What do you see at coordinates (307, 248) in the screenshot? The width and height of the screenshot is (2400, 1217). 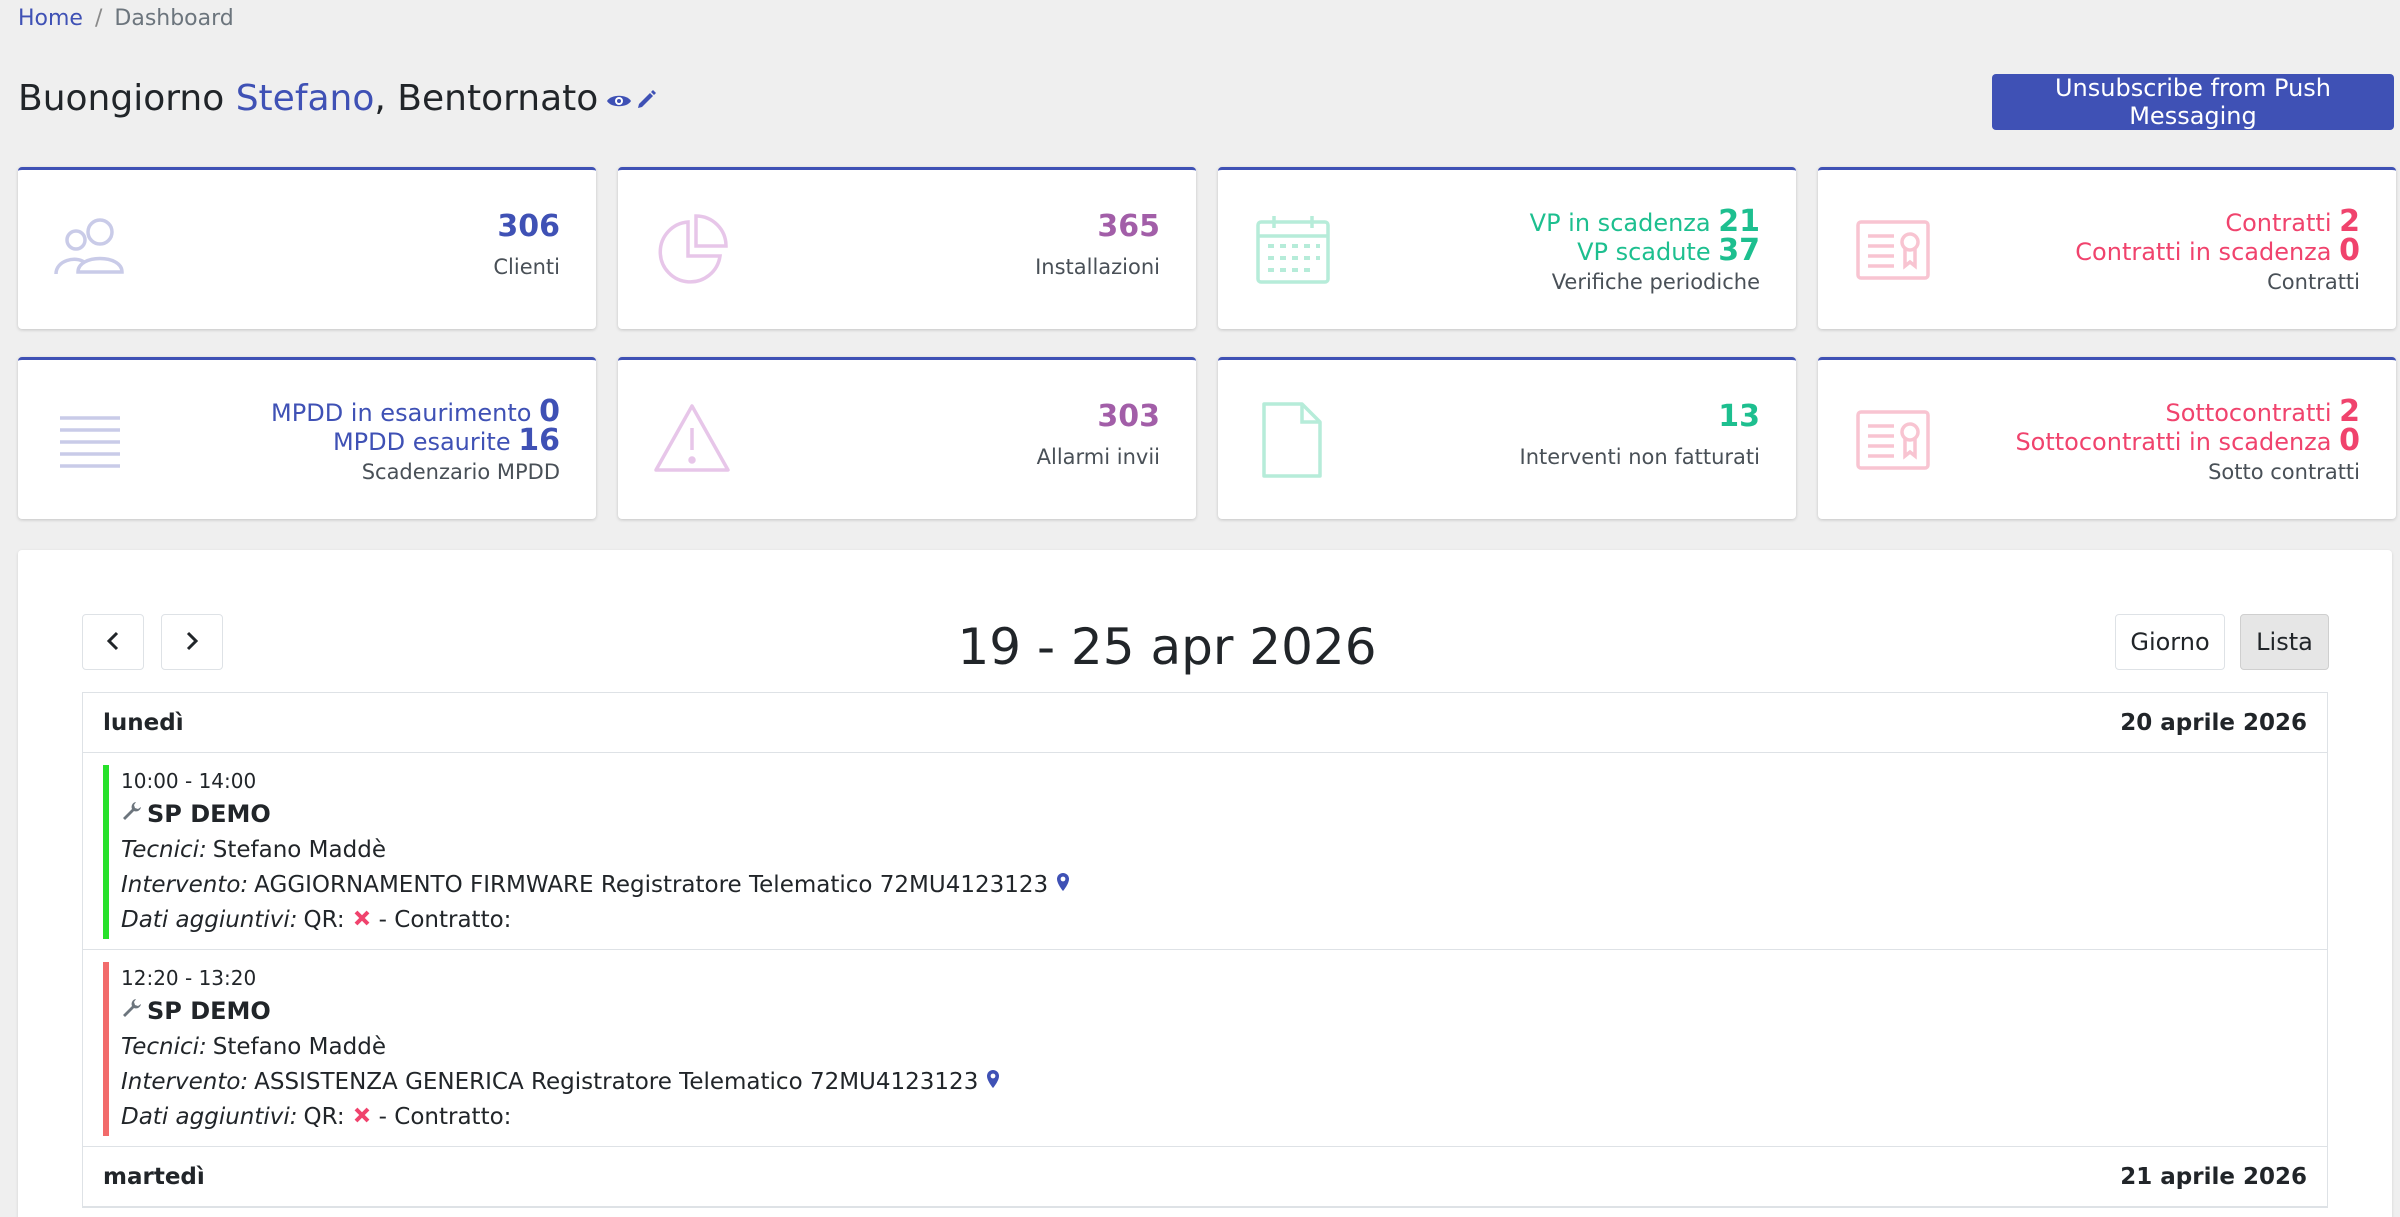 I see `card-clienti: 306 Clienti` at bounding box center [307, 248].